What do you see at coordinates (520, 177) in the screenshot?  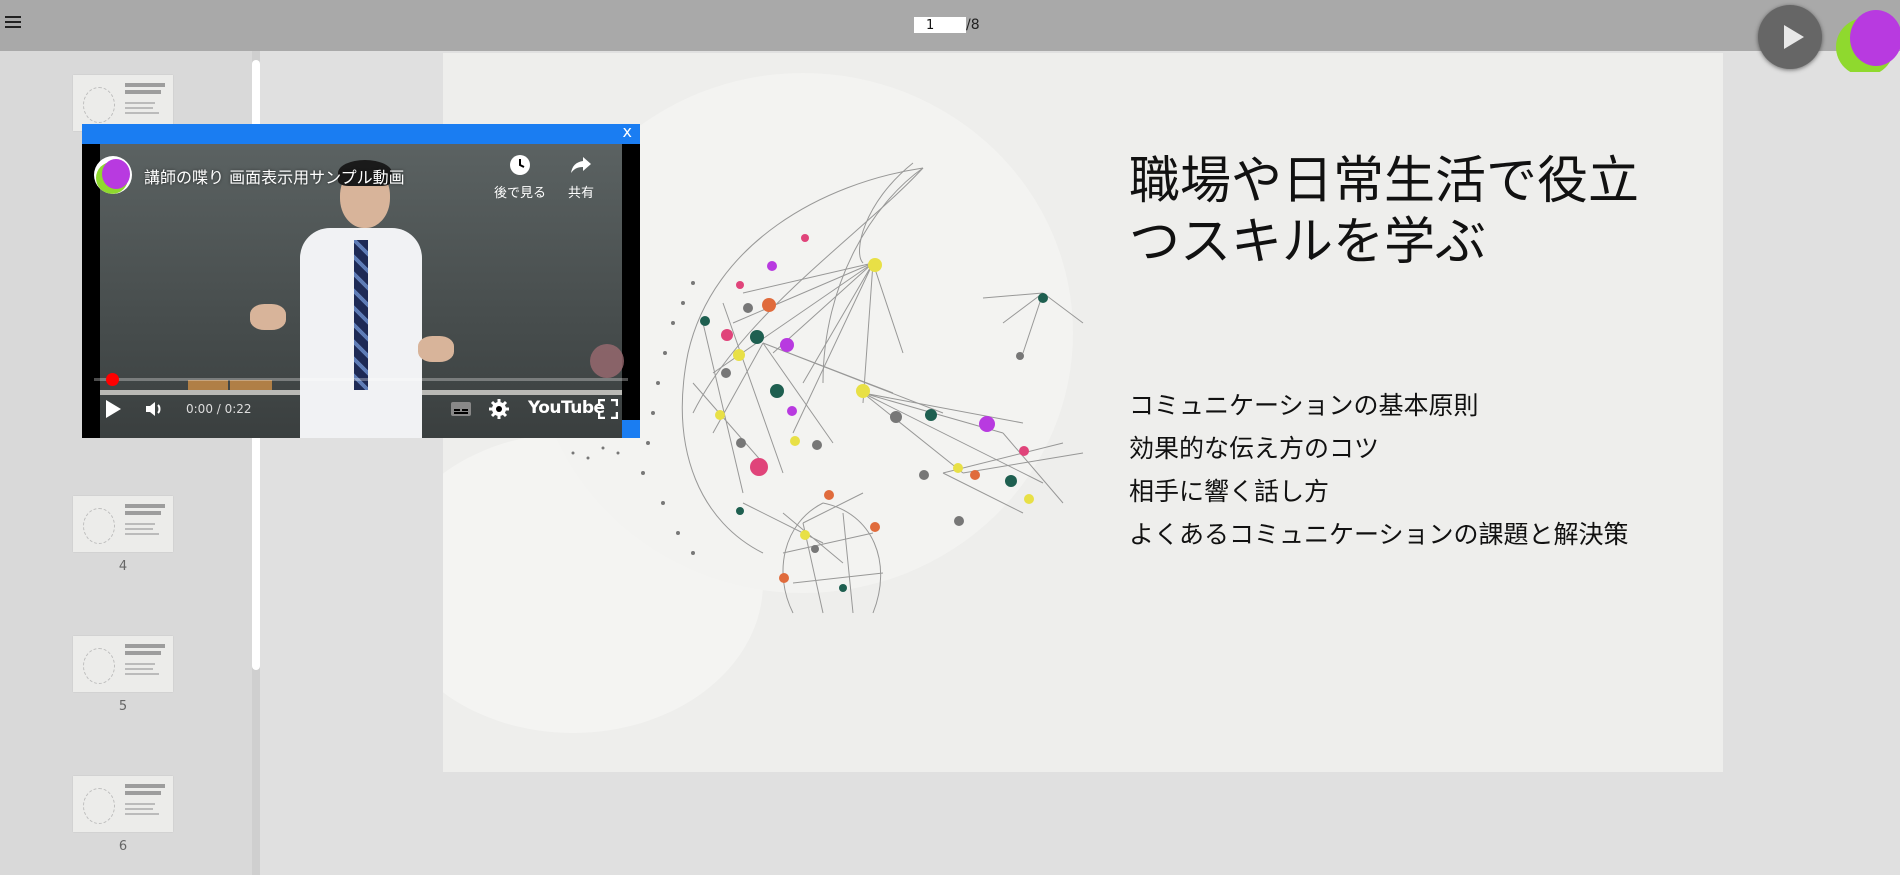 I see `watch-later-button: 後で見る` at bounding box center [520, 177].